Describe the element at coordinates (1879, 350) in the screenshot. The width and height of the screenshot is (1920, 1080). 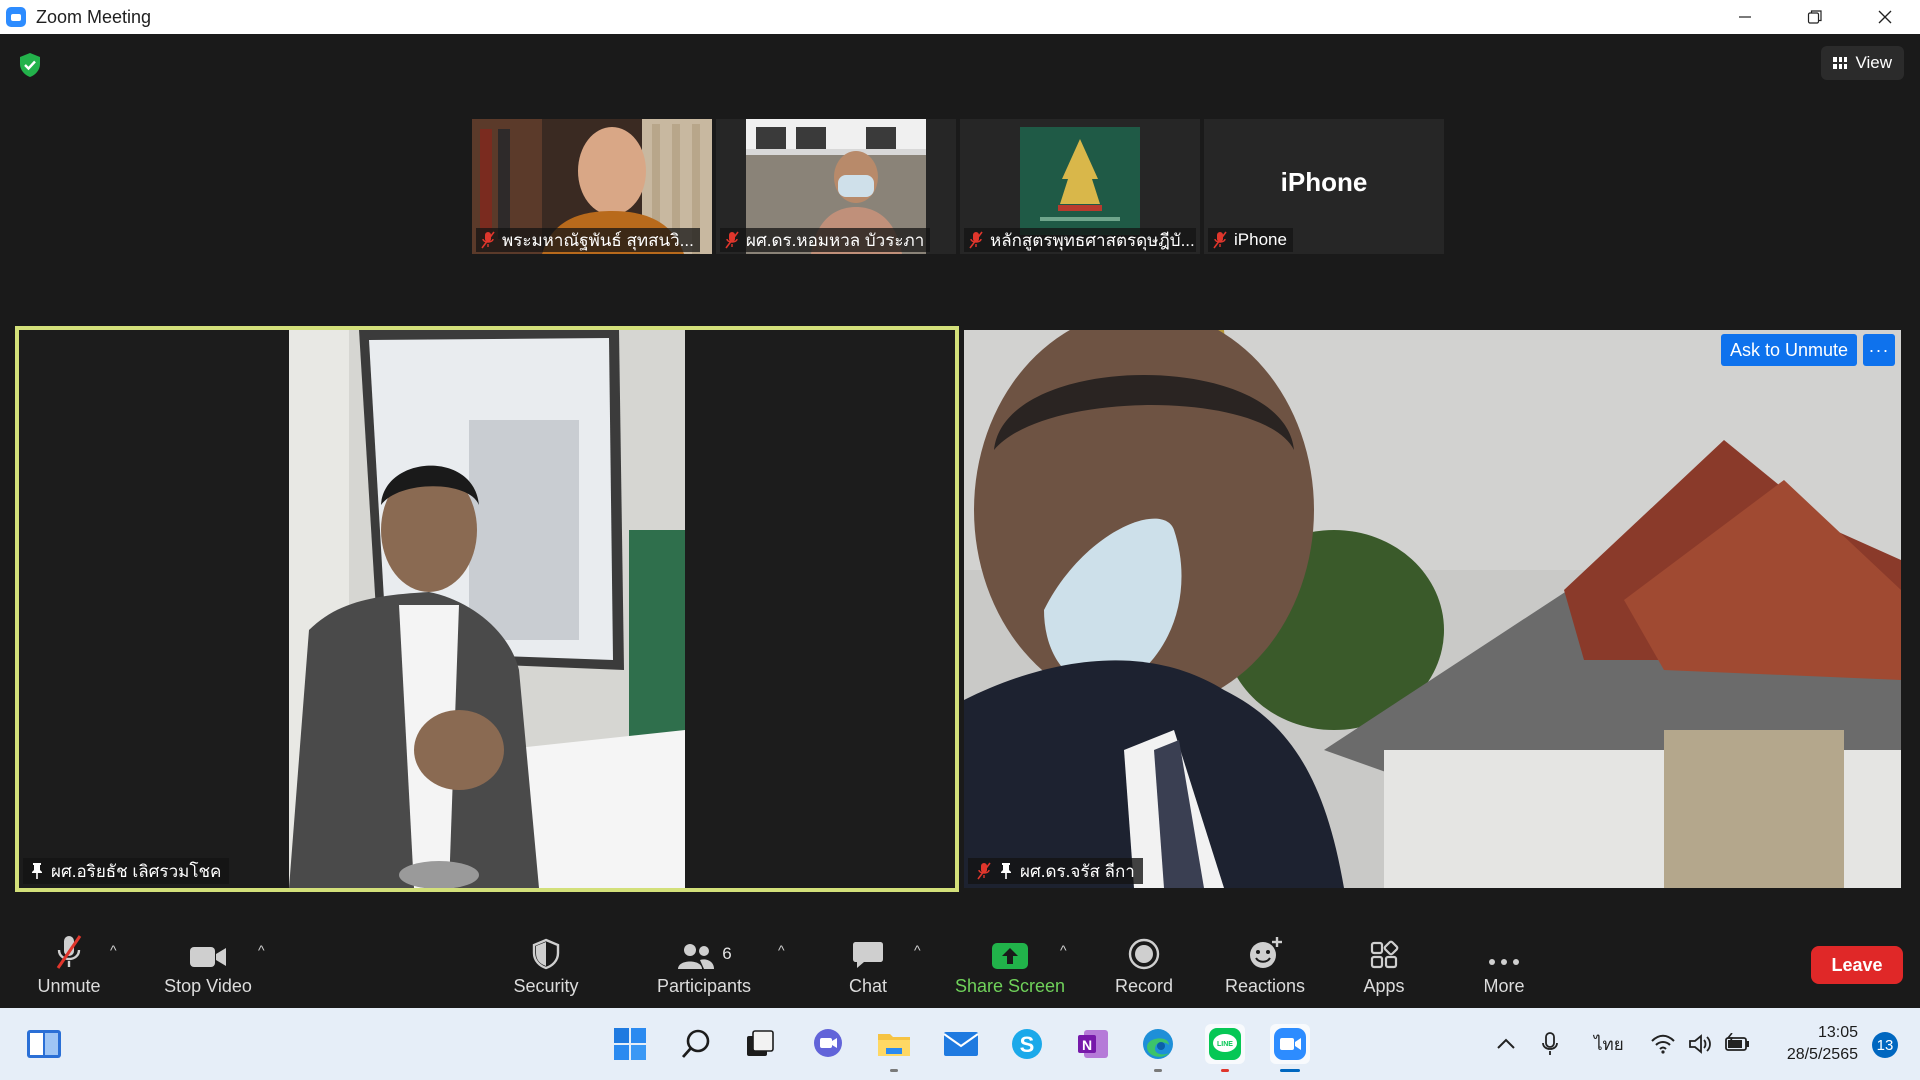
I see `tile-more-options-button: ···` at that location.